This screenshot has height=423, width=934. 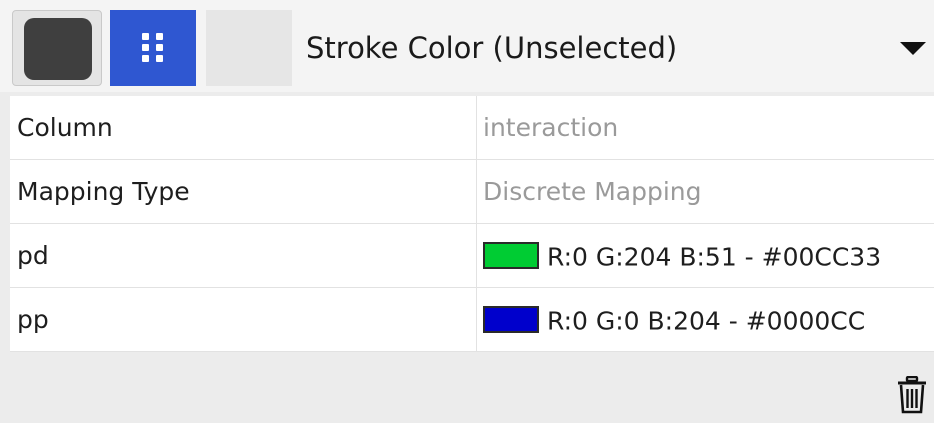 I want to click on row-key: pd, so click(x=243, y=255).